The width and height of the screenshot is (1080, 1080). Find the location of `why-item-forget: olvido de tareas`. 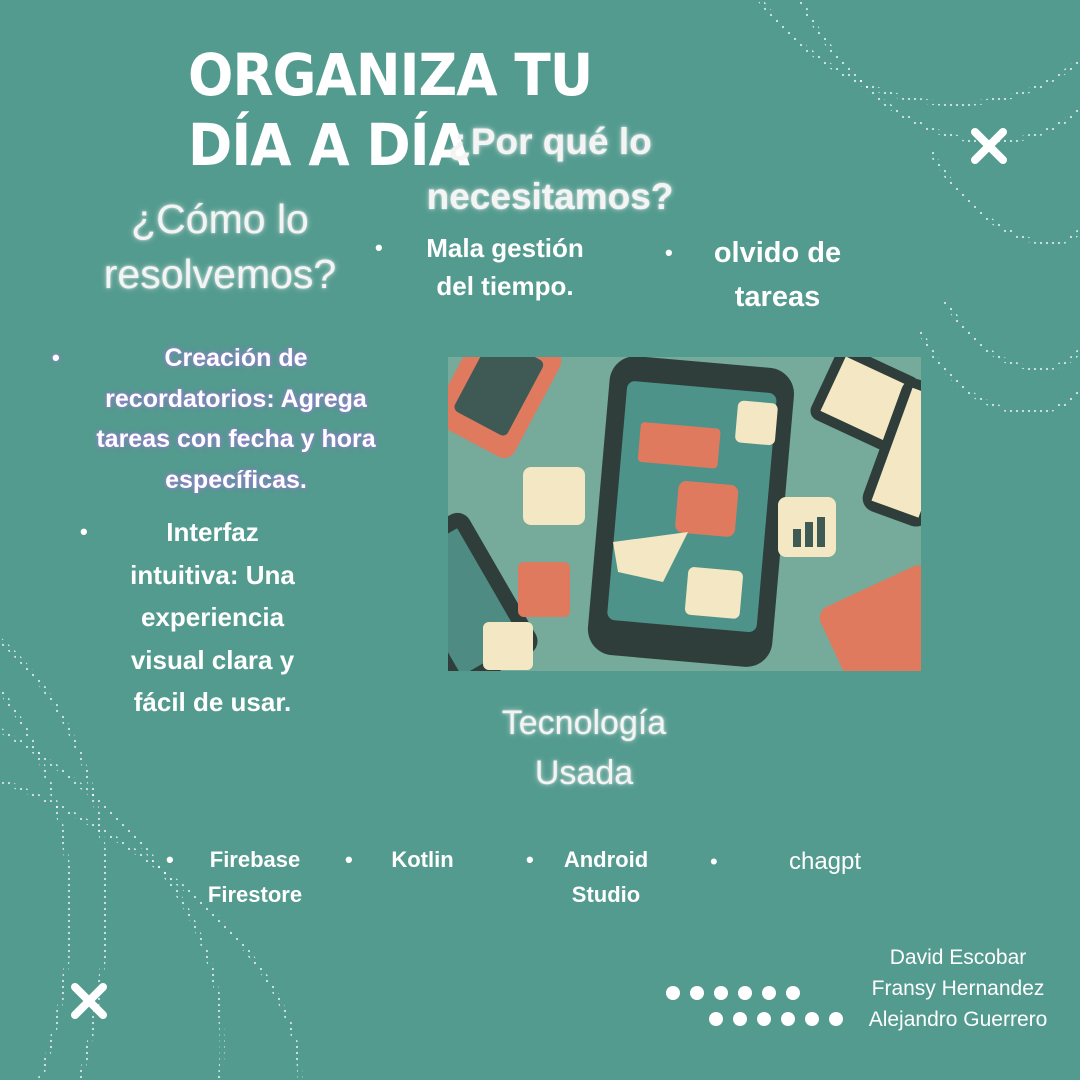

why-item-forget: olvido de tareas is located at coordinates (762, 275).